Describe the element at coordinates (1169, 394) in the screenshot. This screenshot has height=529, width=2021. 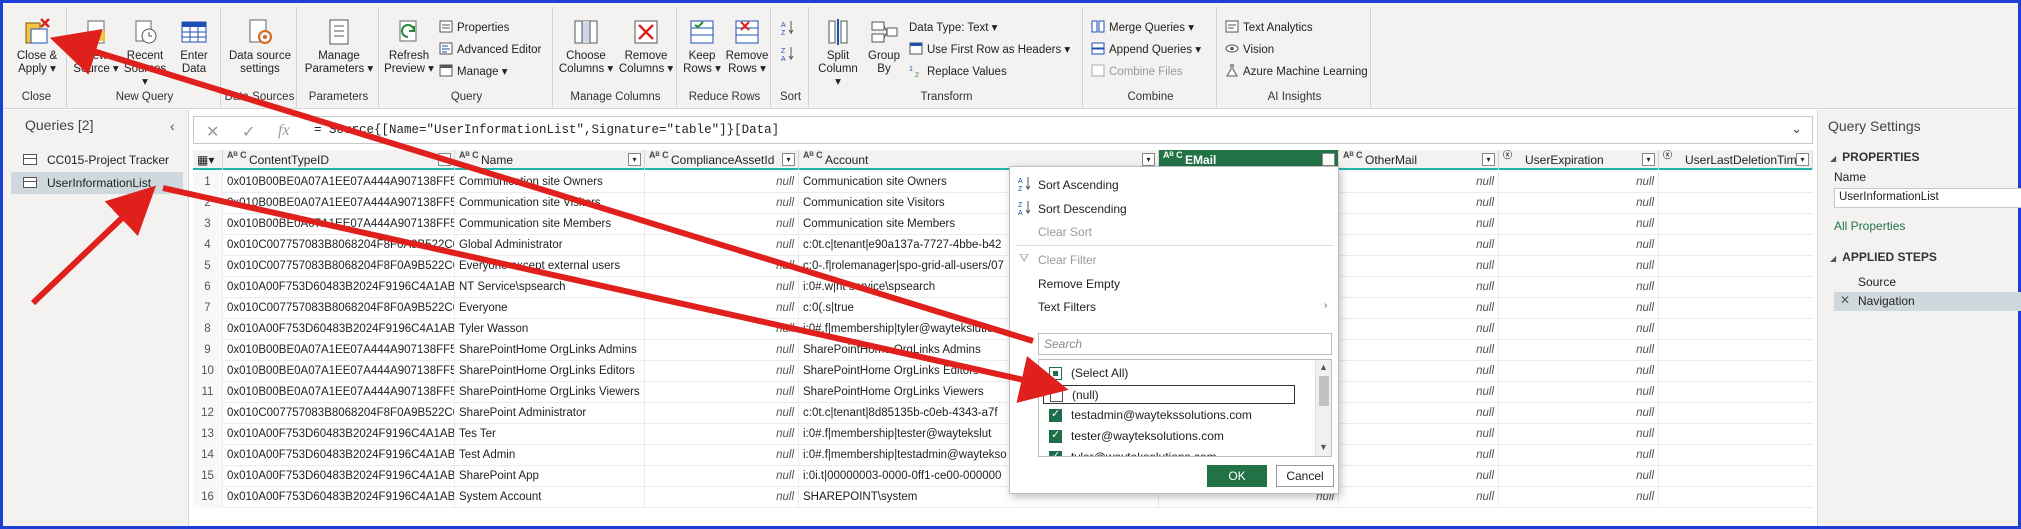
I see `filter-value-item: (null)` at that location.